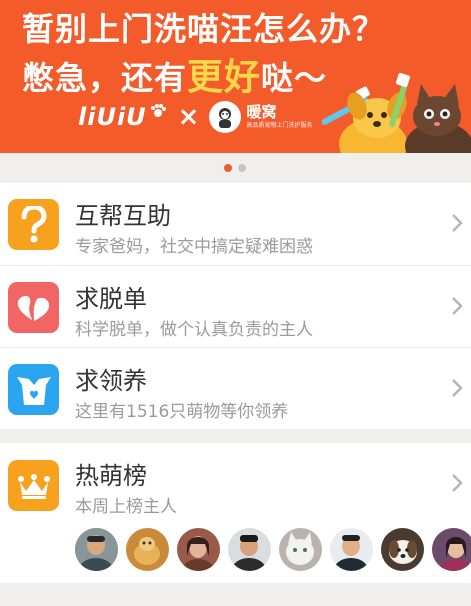 The height and width of the screenshot is (606, 471). I want to click on menu-item-title: 求脱单, so click(111, 299).